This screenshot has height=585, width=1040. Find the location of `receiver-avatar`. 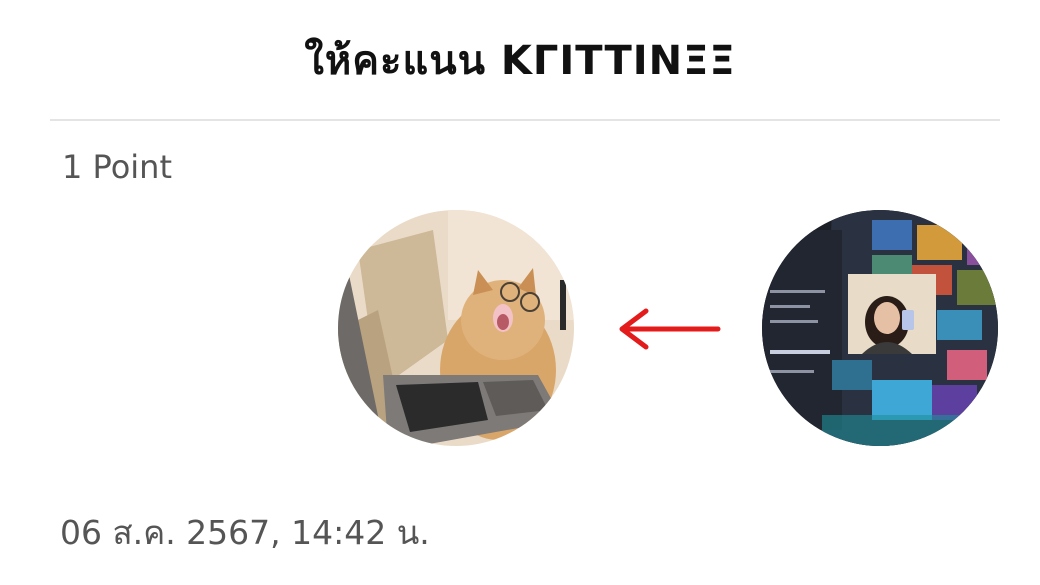

receiver-avatar is located at coordinates (456, 328).